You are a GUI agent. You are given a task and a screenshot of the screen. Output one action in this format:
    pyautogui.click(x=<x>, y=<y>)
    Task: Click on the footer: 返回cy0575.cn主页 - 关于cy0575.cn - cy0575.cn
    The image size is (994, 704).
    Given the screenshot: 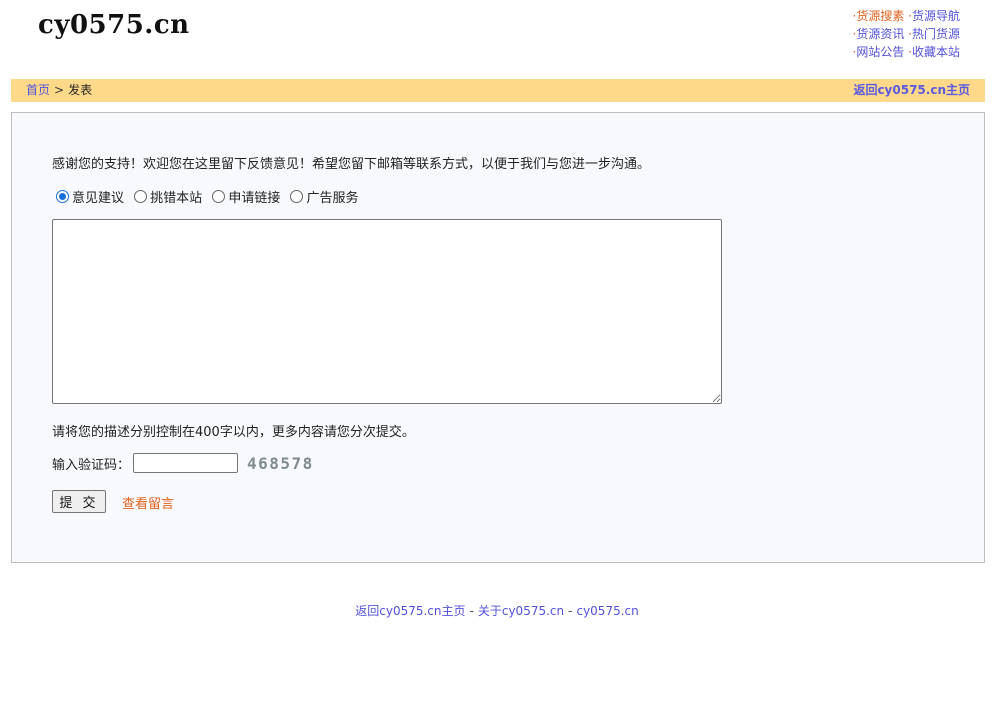 What is the action you would take?
    pyautogui.click(x=497, y=610)
    